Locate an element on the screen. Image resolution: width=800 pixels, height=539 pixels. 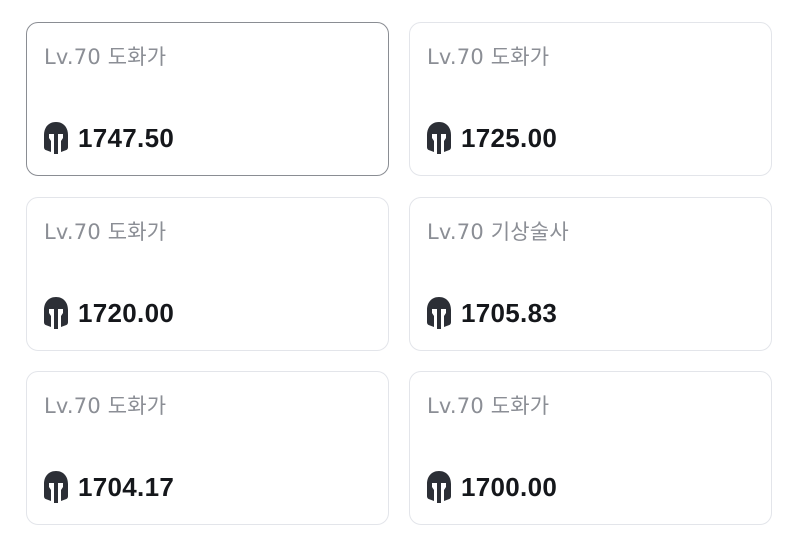
character-card: Lv.70 도화가 1725.00 is located at coordinates (590, 99).